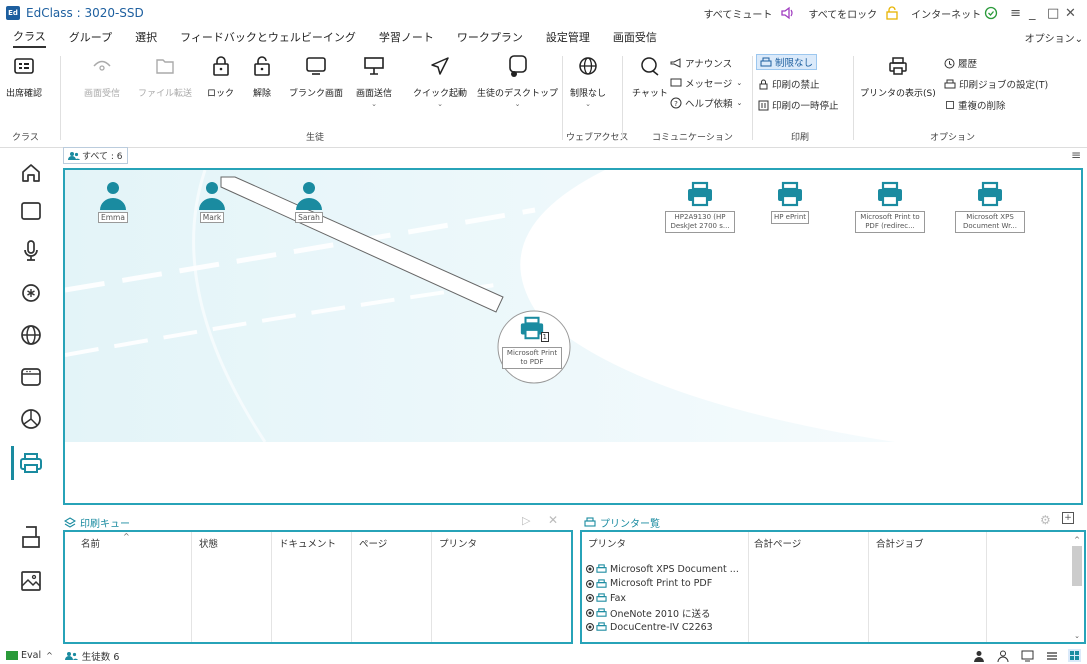 This screenshot has width=1087, height=664. What do you see at coordinates (979, 656) in the screenshot?
I see `user-filled-icon` at bounding box center [979, 656].